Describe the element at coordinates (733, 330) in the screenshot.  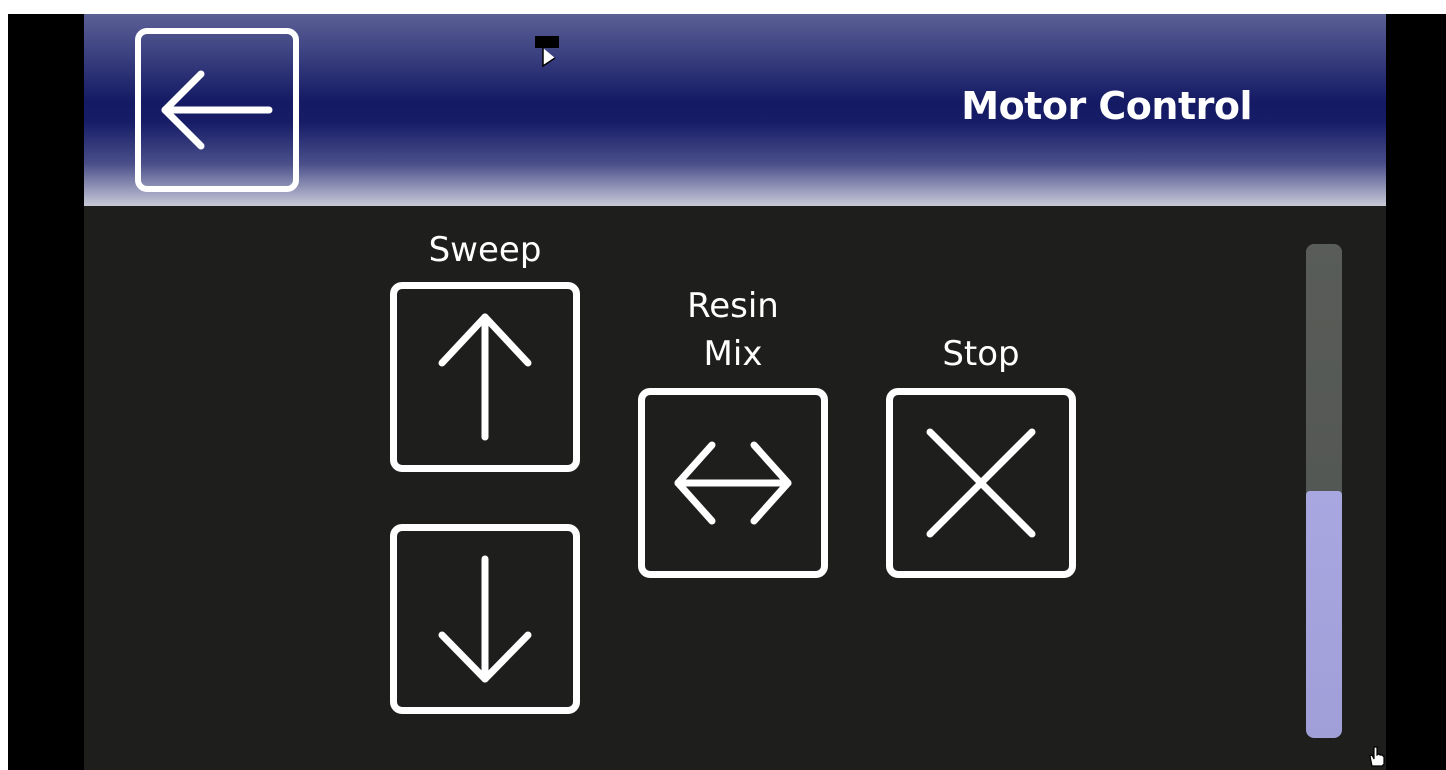
I see `resin-mix-label: Resin Mix` at that location.